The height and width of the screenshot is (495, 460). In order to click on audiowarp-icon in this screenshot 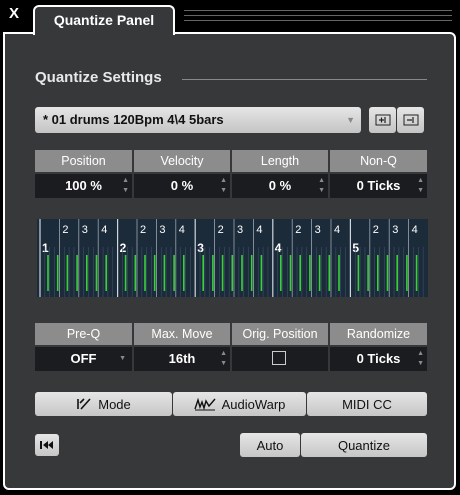, I will do `click(204, 404)`.